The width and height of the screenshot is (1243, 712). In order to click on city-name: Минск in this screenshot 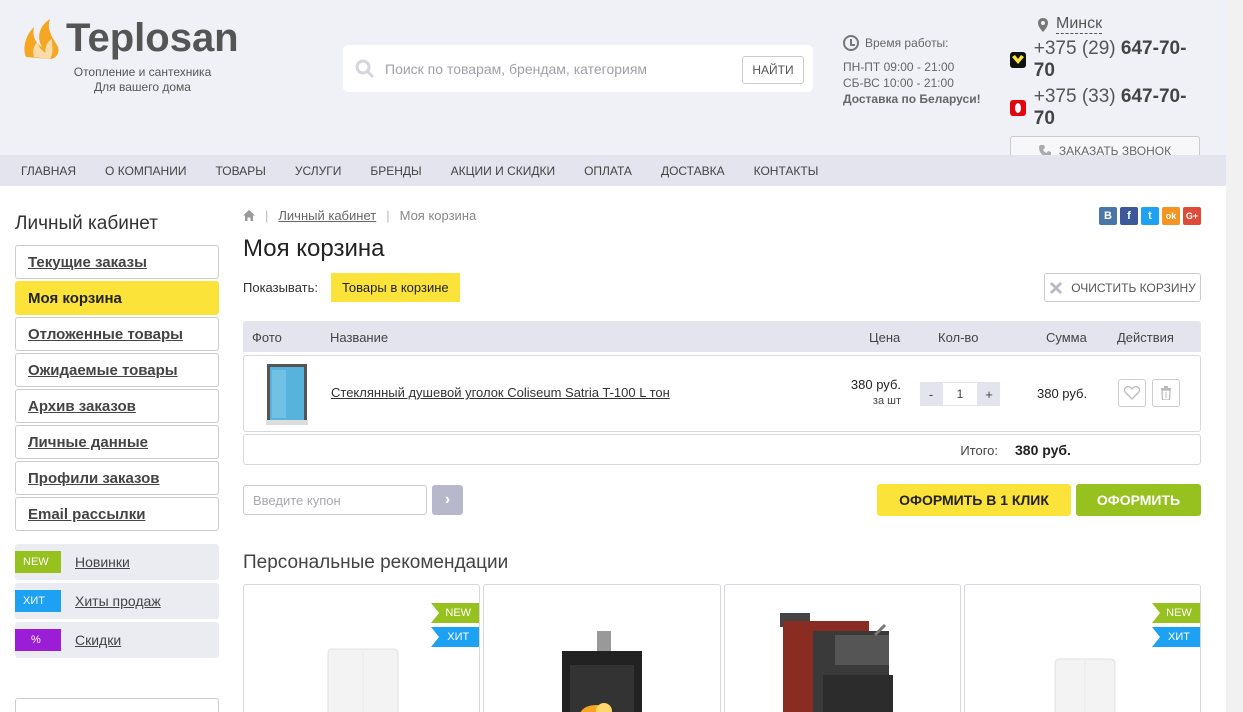, I will do `click(1079, 24)`.